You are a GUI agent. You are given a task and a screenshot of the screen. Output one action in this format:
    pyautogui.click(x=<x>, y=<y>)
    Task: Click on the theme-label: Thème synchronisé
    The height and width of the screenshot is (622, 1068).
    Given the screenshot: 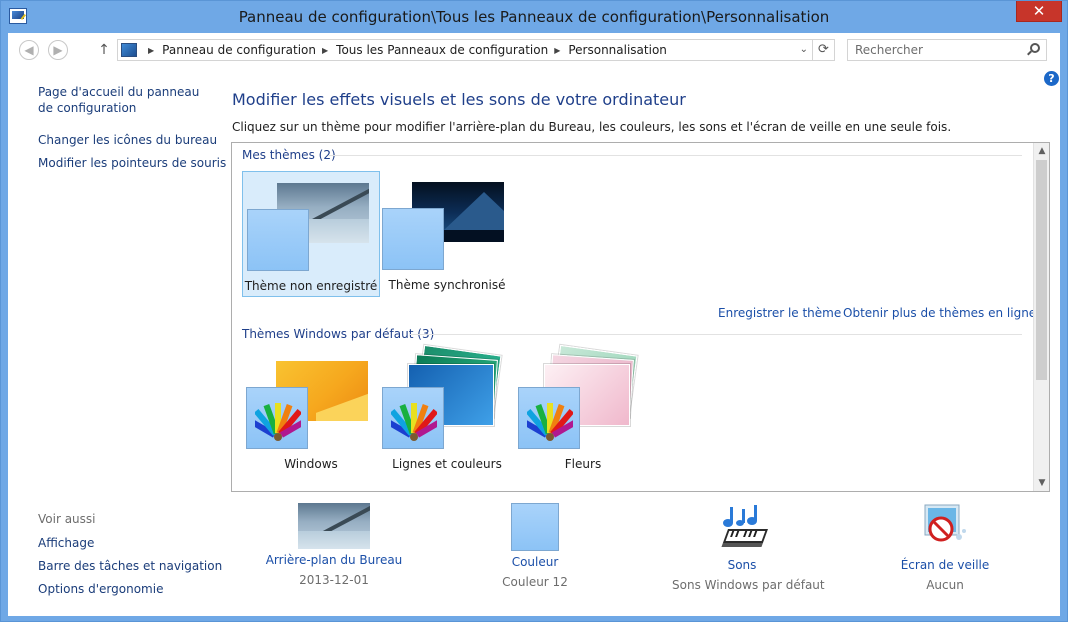 What is the action you would take?
    pyautogui.click(x=447, y=285)
    